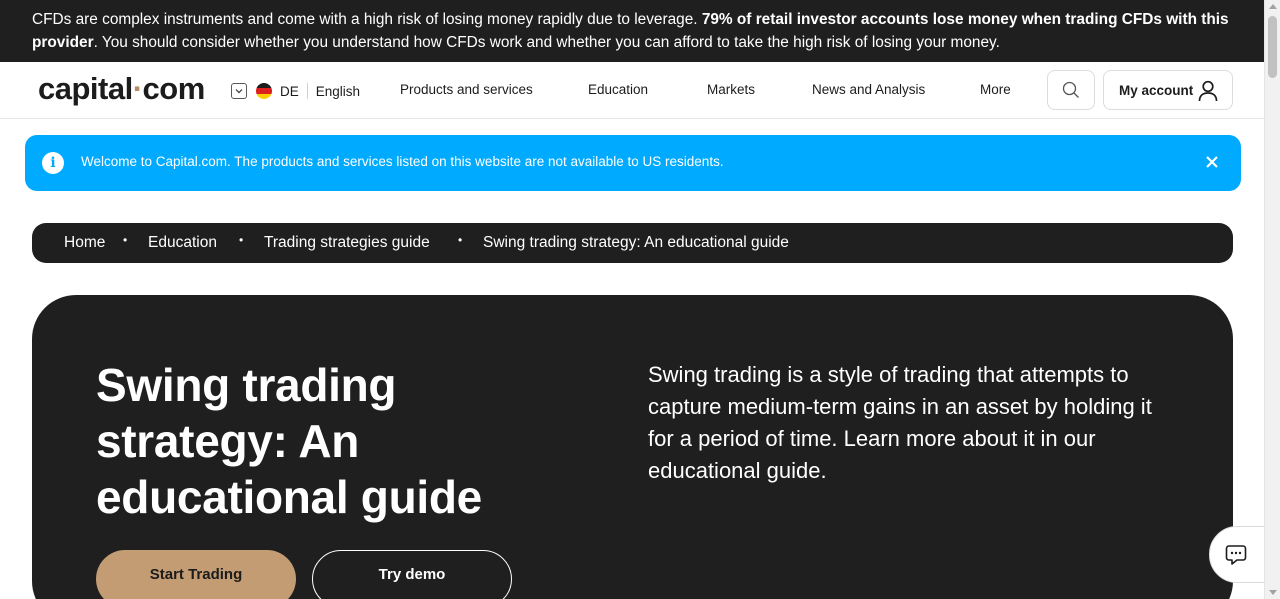 This screenshot has width=1280, height=599. I want to click on my-account-label: My account, so click(1156, 90).